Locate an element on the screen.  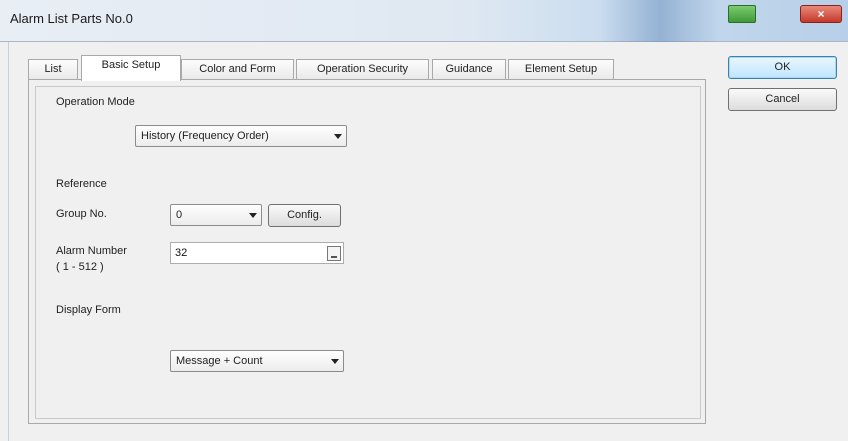
close-button: × is located at coordinates (821, 14).